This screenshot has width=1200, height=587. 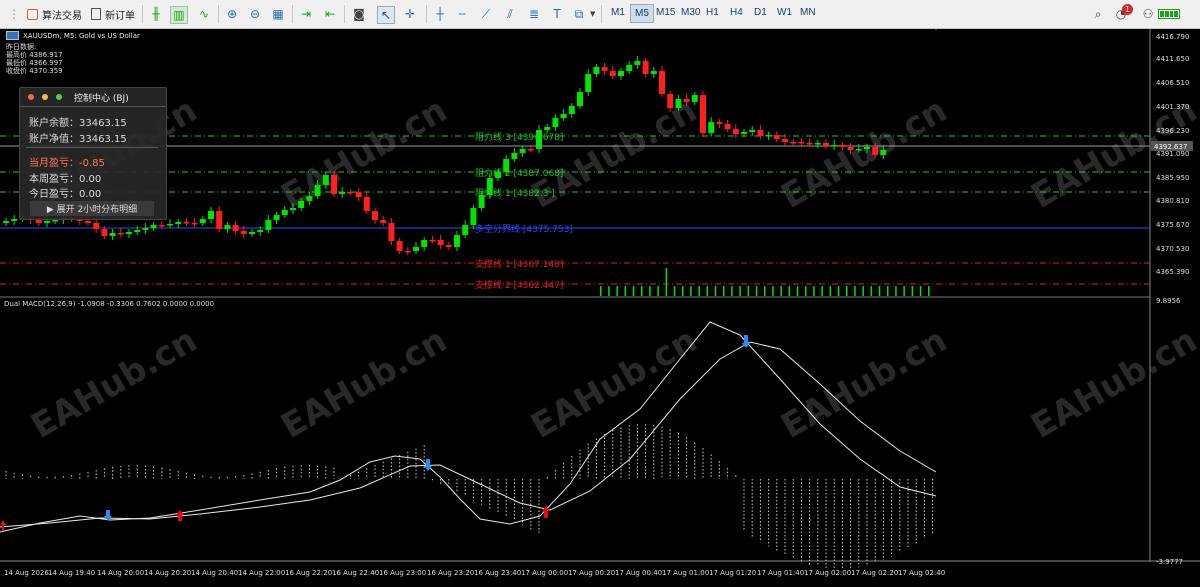 What do you see at coordinates (462, 14) in the screenshot?
I see `horizontal-line-icon: ╌` at bounding box center [462, 14].